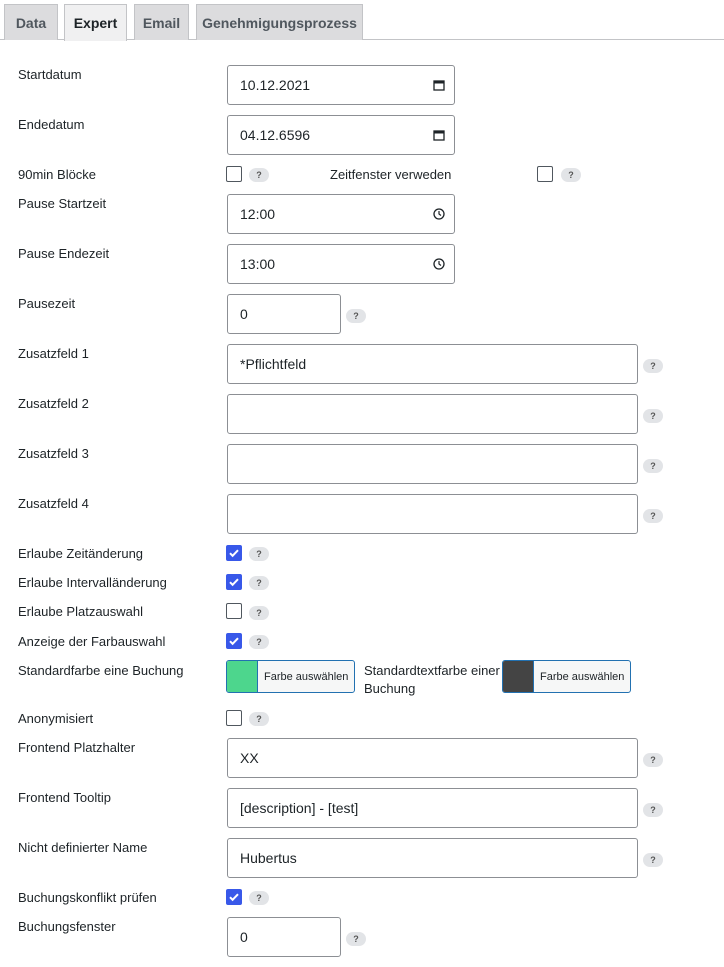  I want to click on tab-bar: Data Expert Email Genehmigungsprozess, so click(362, 20).